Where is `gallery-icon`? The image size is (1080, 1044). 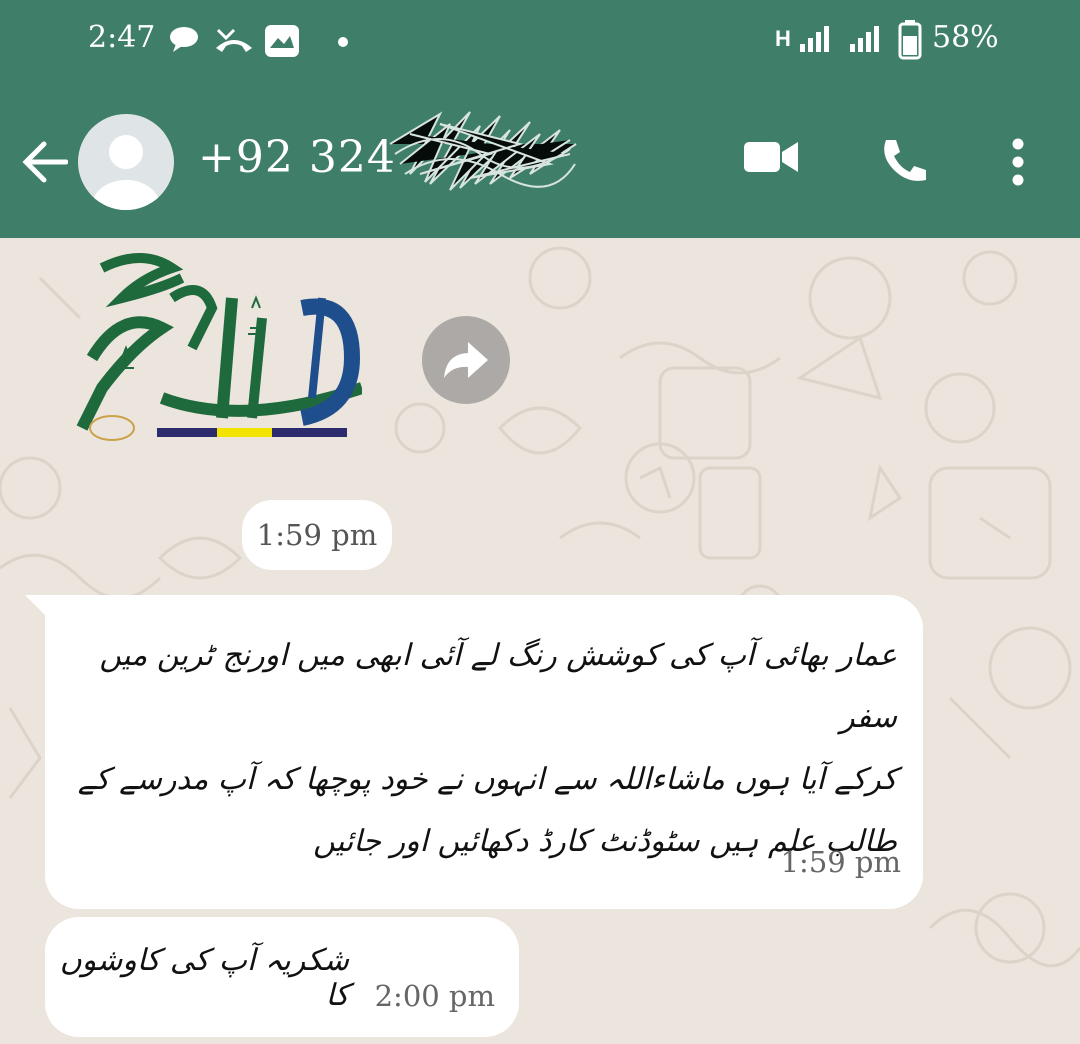
gallery-icon is located at coordinates (282, 43).